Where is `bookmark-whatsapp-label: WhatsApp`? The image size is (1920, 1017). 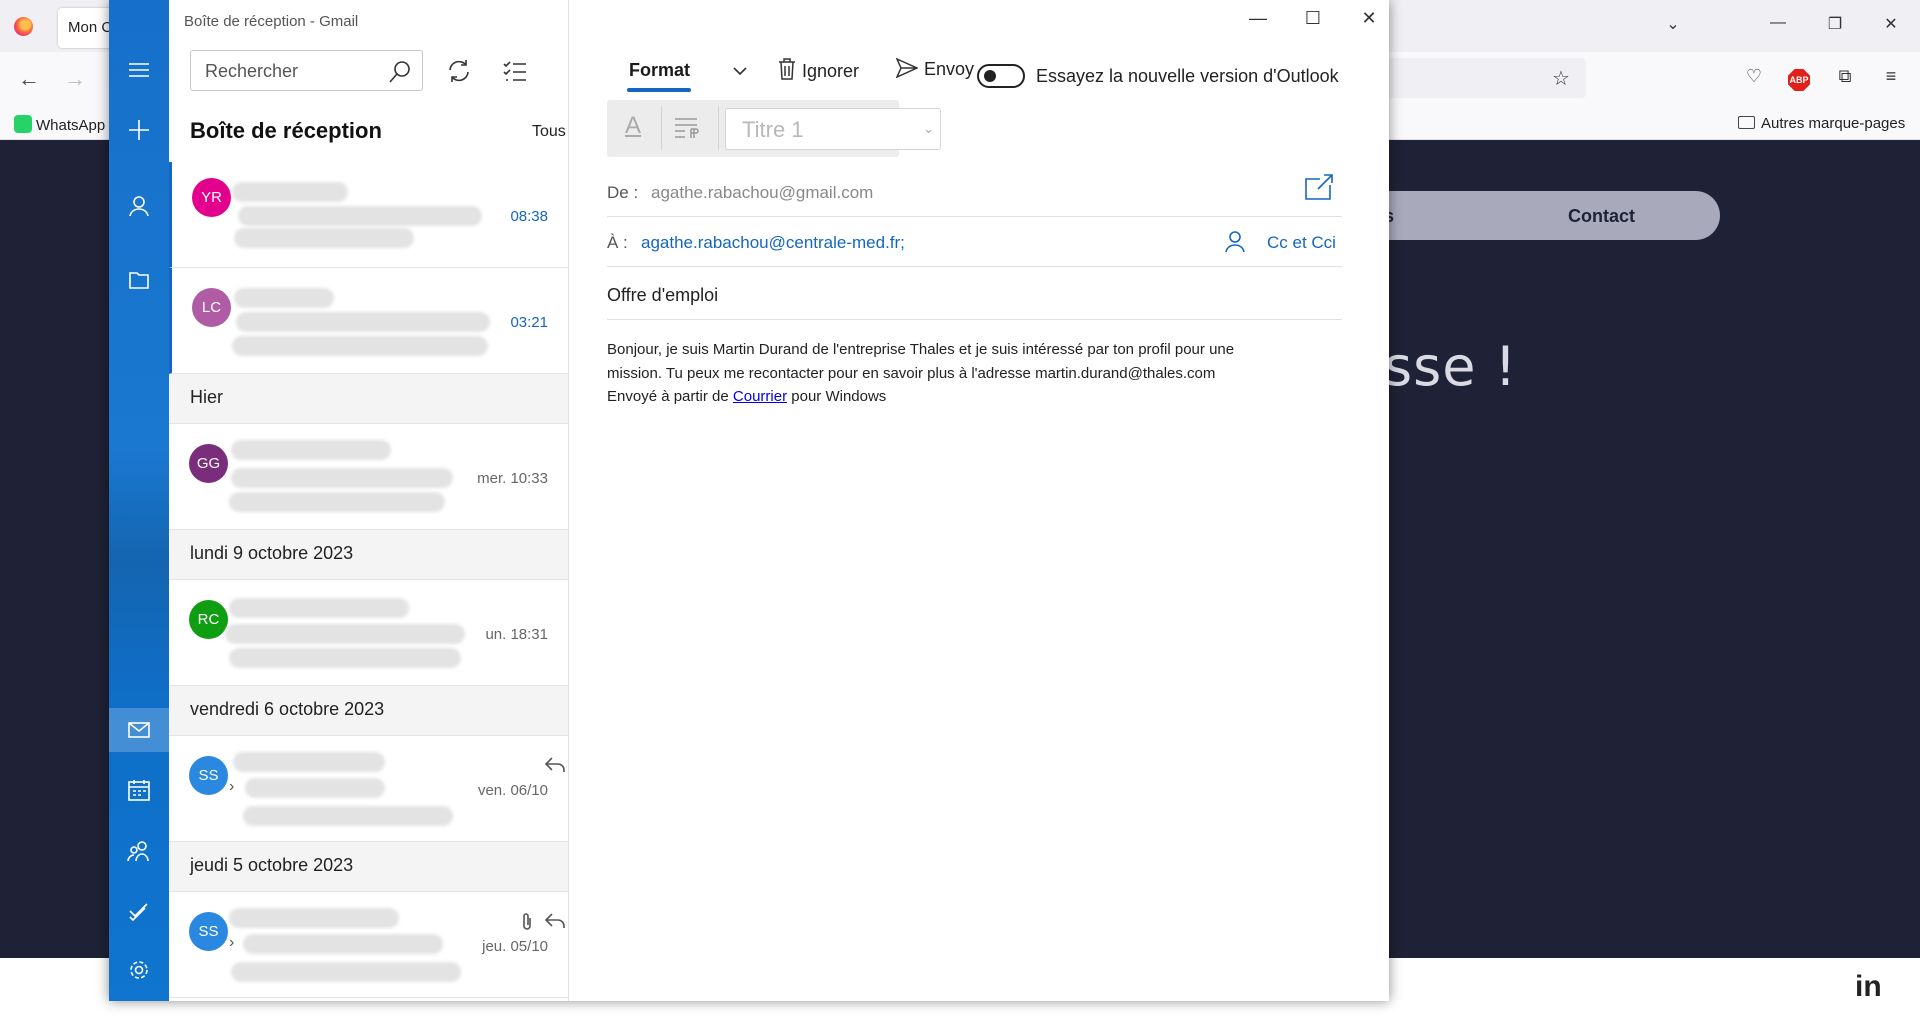
bookmark-whatsapp-label: WhatsApp is located at coordinates (71, 125).